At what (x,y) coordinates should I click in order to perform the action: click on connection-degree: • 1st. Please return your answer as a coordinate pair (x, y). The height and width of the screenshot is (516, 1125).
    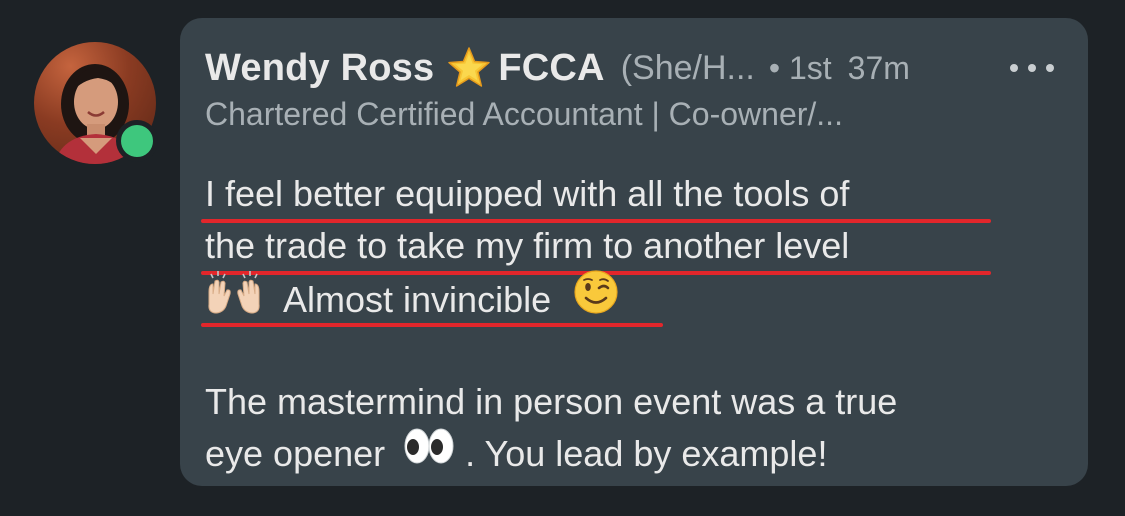
    Looking at the image, I should click on (800, 67).